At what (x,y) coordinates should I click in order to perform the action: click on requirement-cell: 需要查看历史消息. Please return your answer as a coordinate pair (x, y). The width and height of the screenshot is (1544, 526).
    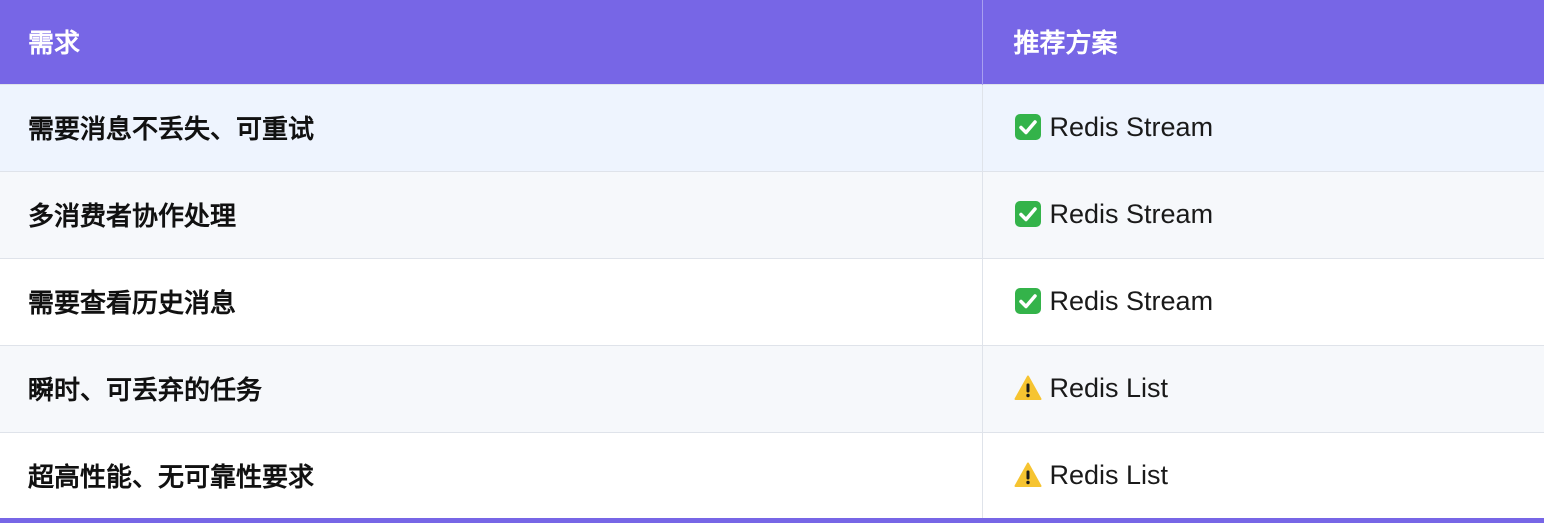
    Looking at the image, I should click on (132, 304).